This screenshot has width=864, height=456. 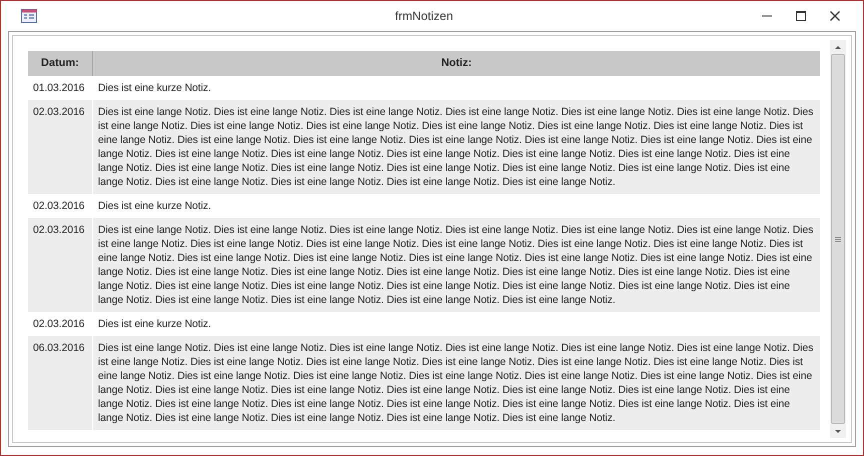 I want to click on form-icon, so click(x=29, y=16).